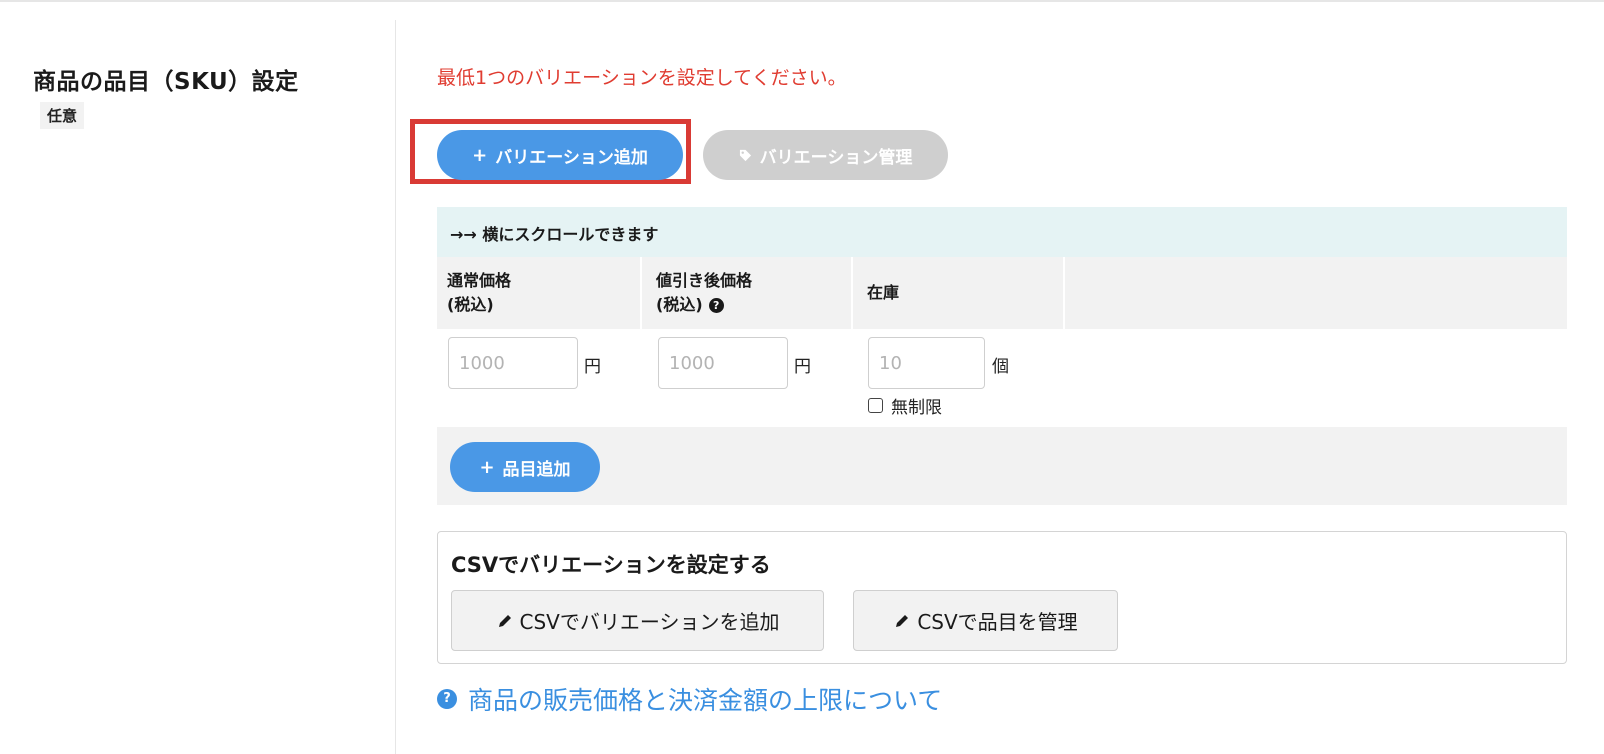  What do you see at coordinates (747, 293) in the screenshot?
I see `header-sale-price: 値引き後価格 (税込)?` at bounding box center [747, 293].